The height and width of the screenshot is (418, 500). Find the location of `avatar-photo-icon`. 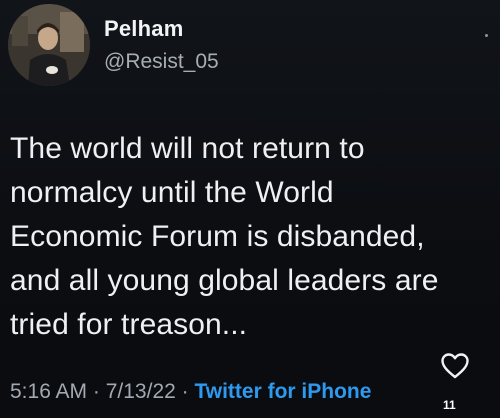

avatar-photo-icon is located at coordinates (49, 45).